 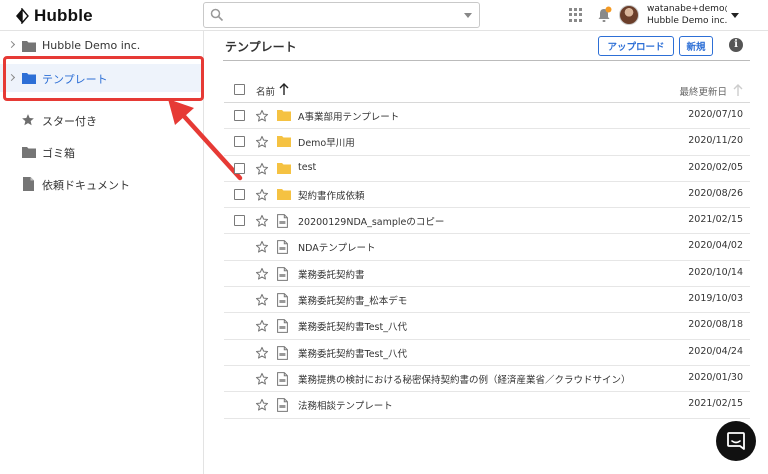 What do you see at coordinates (487, 405) in the screenshot?
I see `table-row: 法務相談テンプレート 2021/02/15` at bounding box center [487, 405].